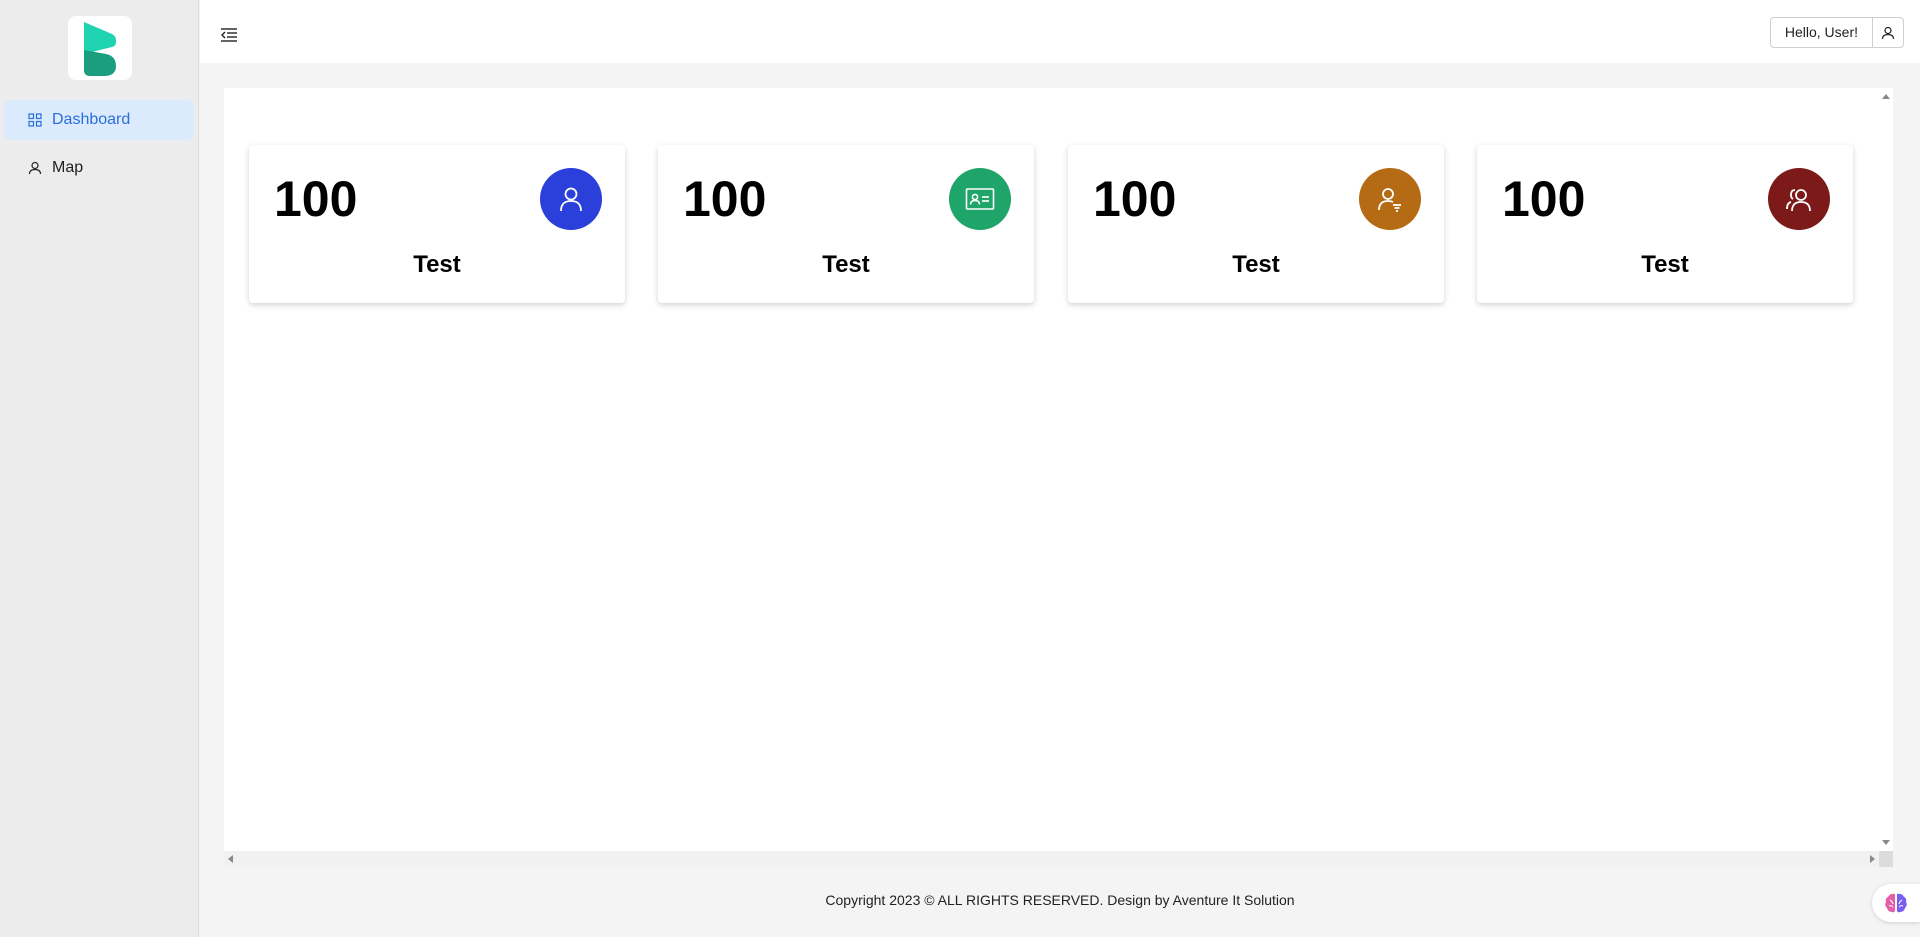 The height and width of the screenshot is (937, 1920). I want to click on scroll-up-icon, so click(1886, 96).